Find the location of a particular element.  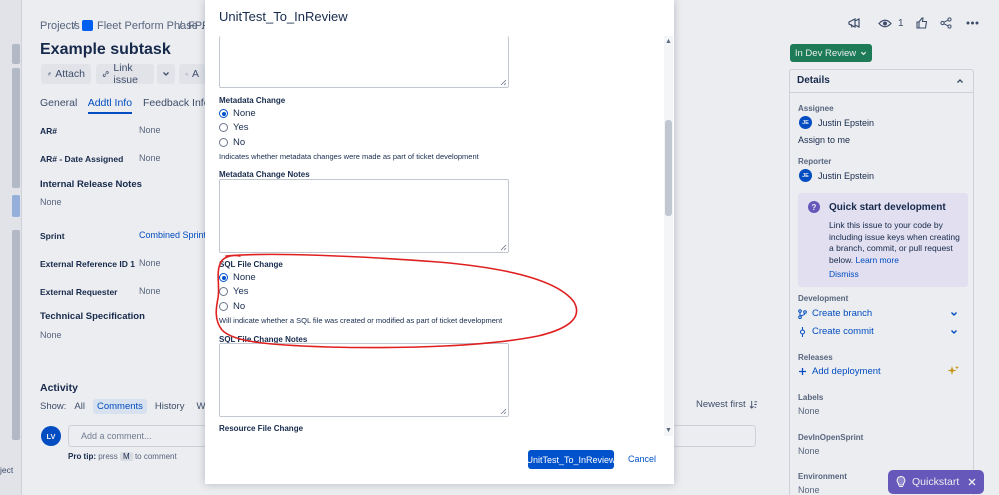

sql-notes-textarea is located at coordinates (364, 380).